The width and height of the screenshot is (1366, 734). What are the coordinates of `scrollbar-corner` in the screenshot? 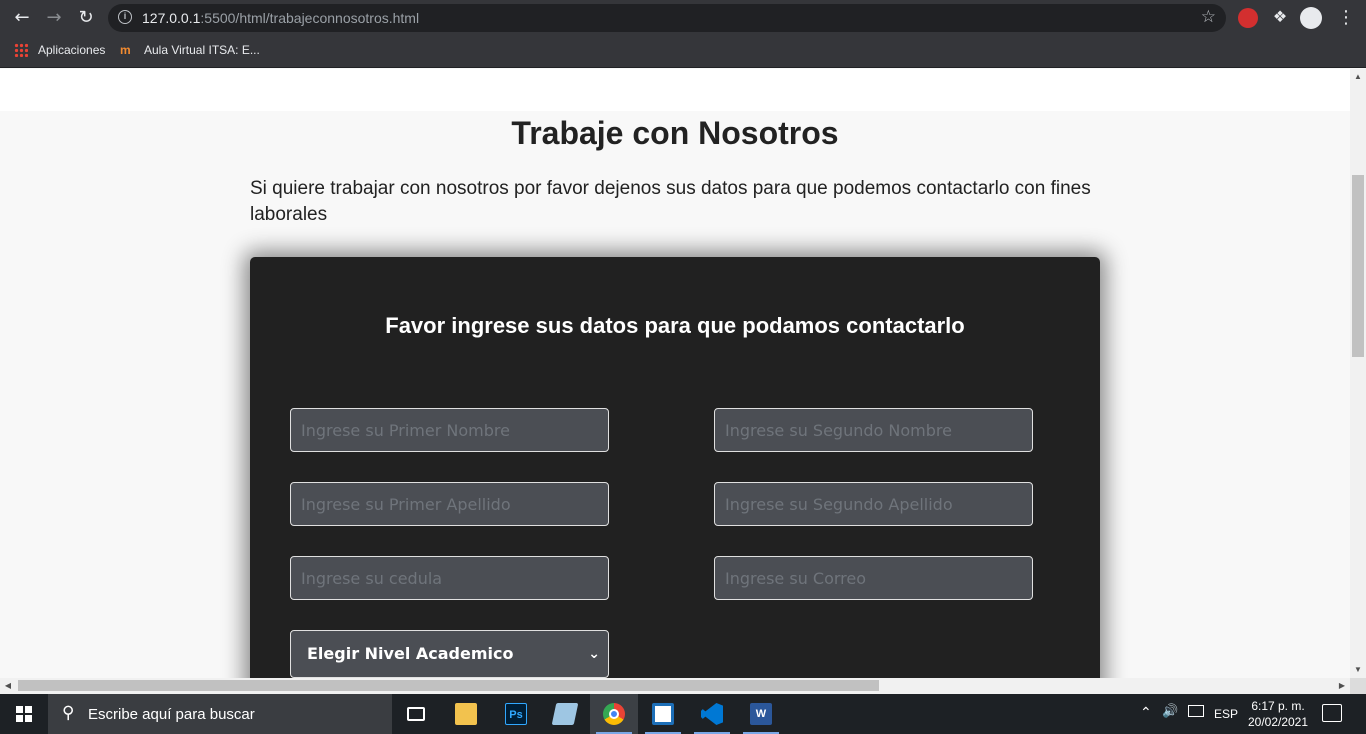 It's located at (1358, 686).